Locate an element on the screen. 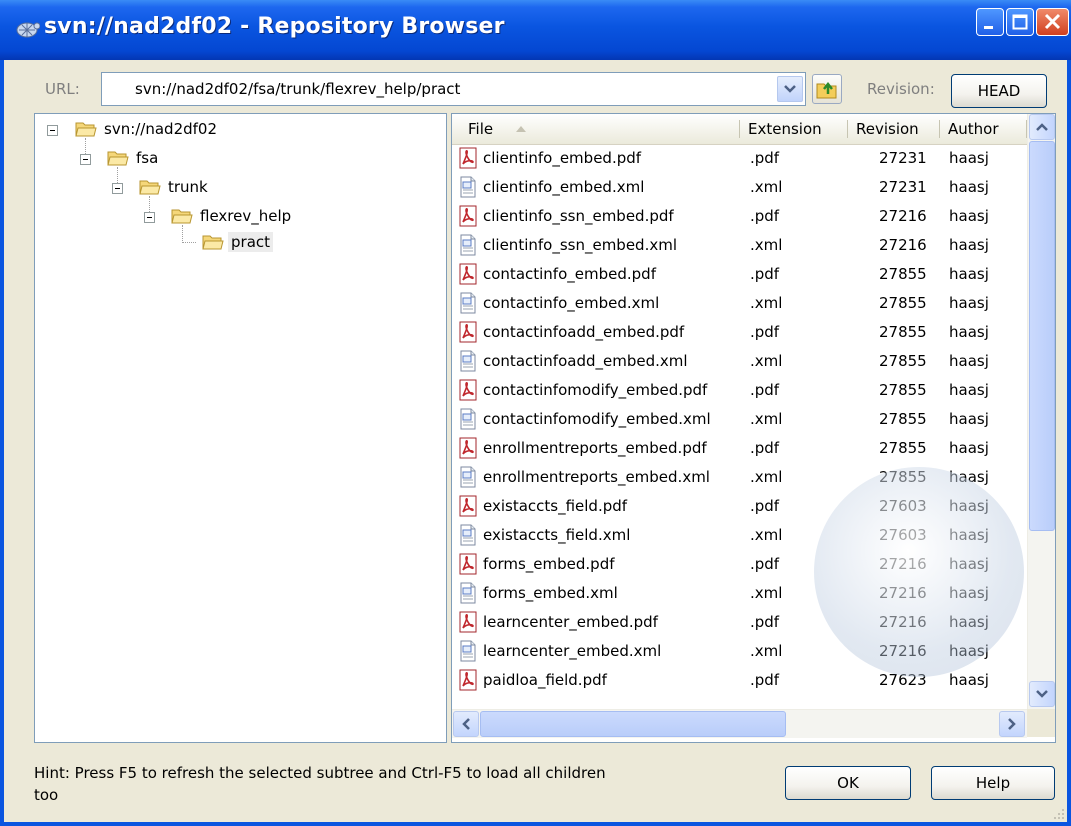 The width and height of the screenshot is (1071, 826). table-row: forms_embed.pdf .pdf 27216 haasj is located at coordinates (739, 564).